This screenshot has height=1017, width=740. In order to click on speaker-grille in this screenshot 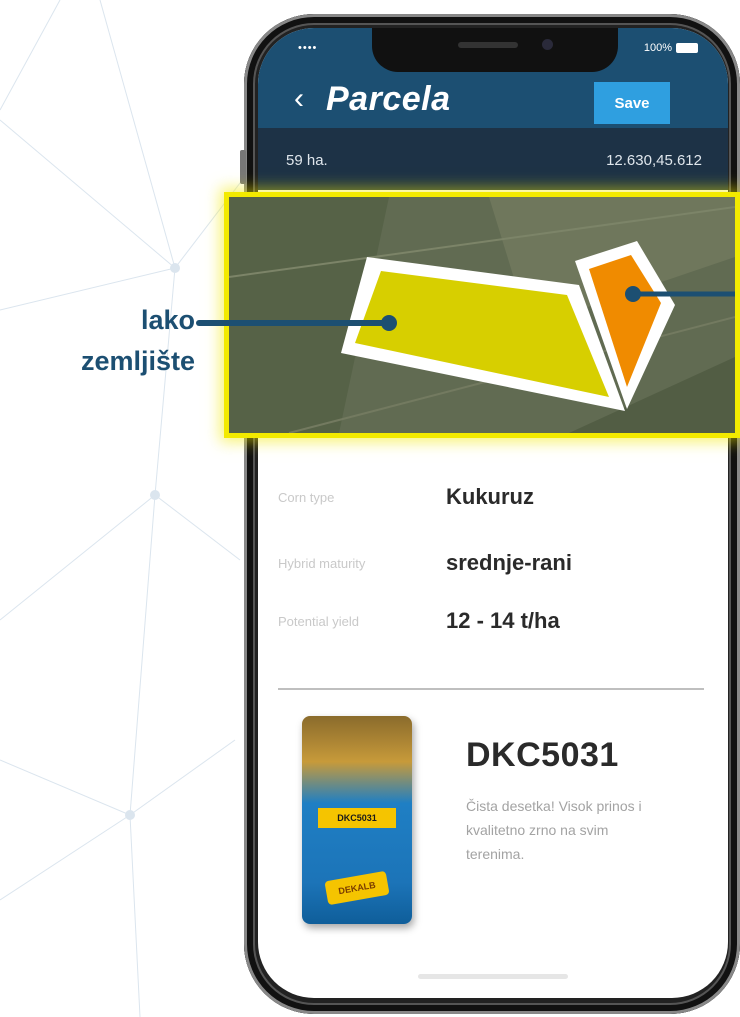, I will do `click(488, 45)`.